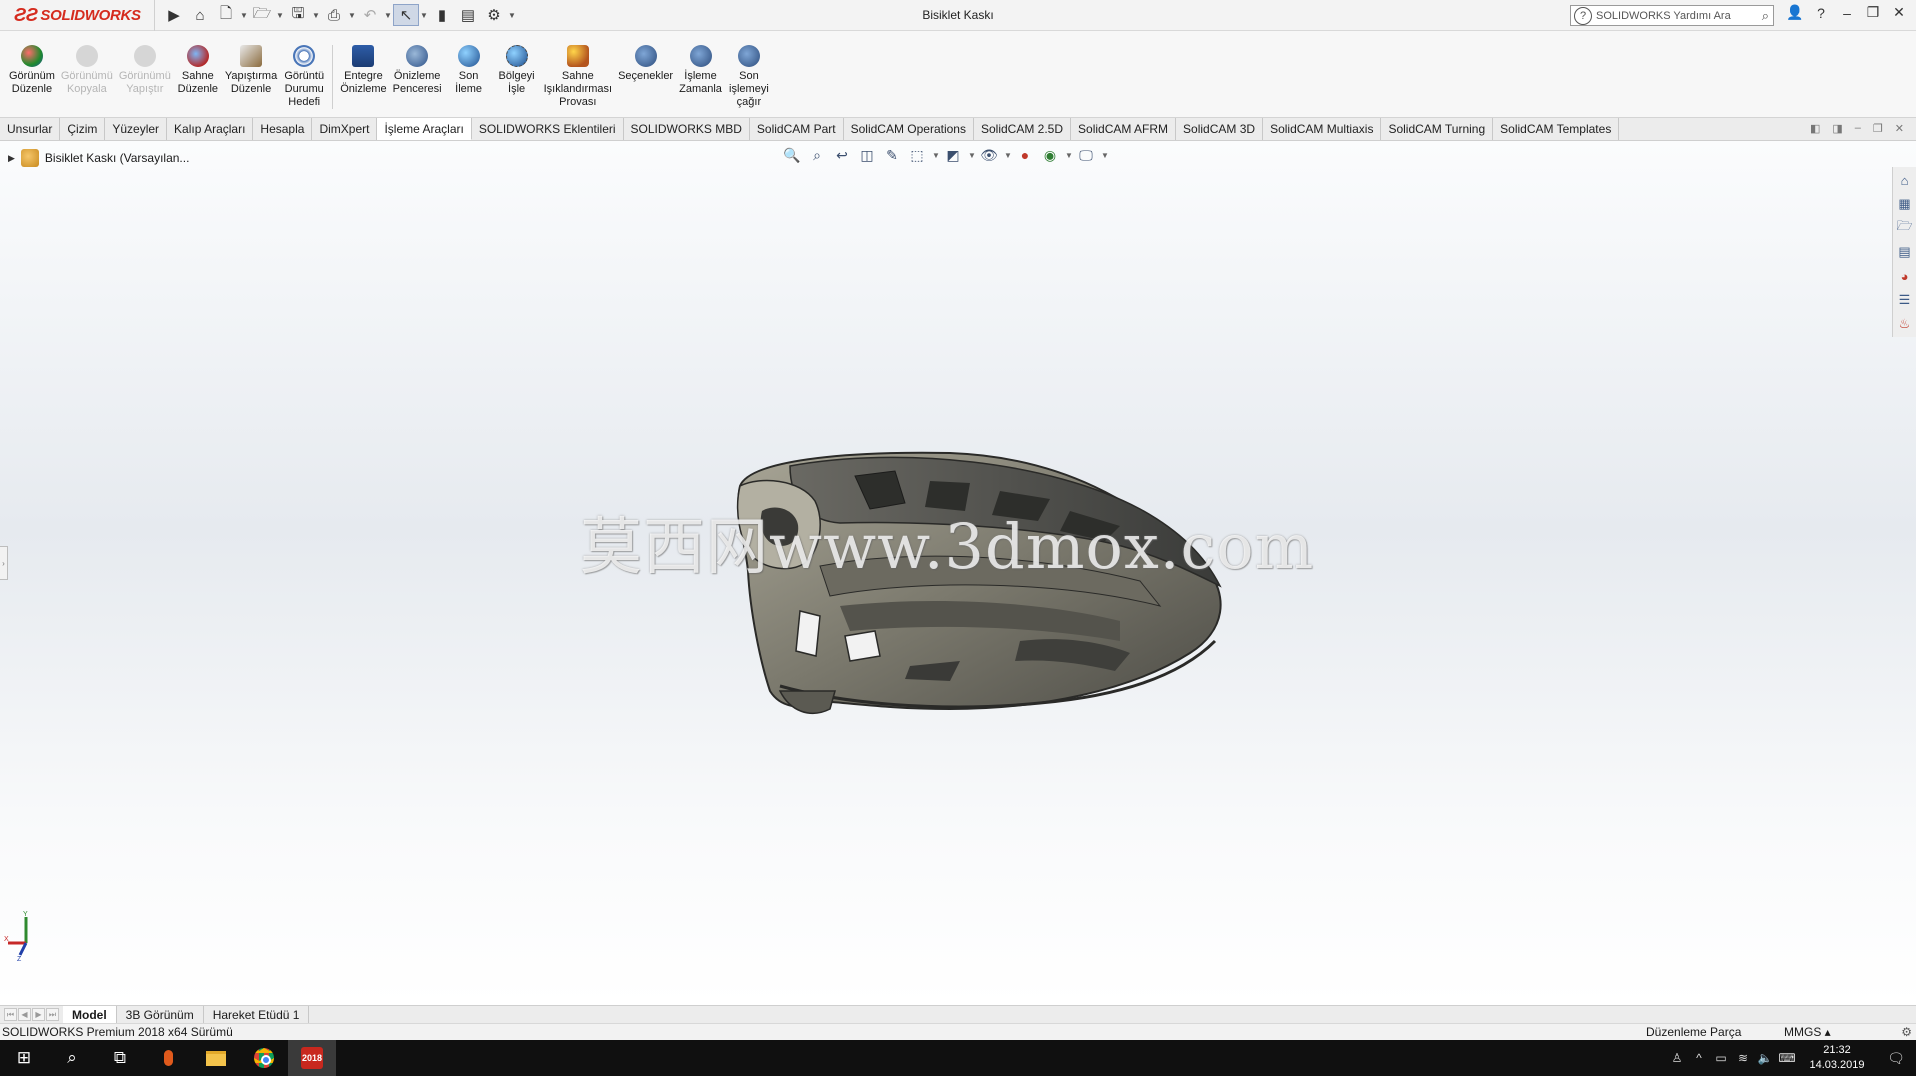 The width and height of the screenshot is (1916, 1076). What do you see at coordinates (168, 1058) in the screenshot?
I see `microphone-app-icon` at bounding box center [168, 1058].